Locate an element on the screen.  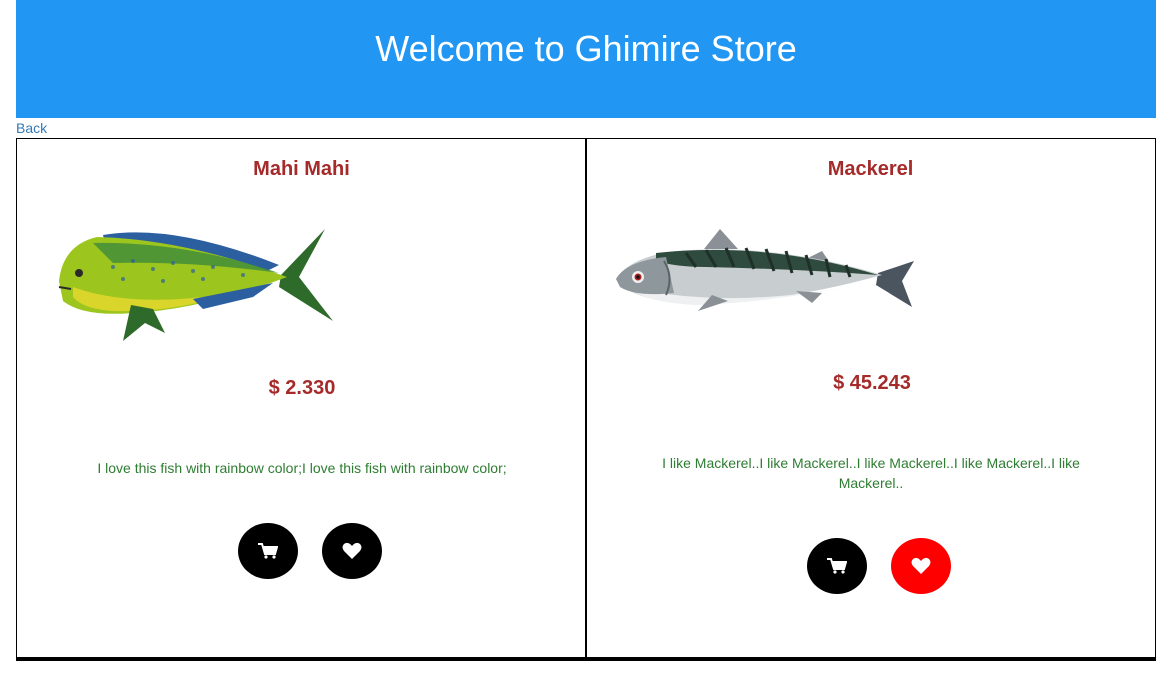
divider is located at coordinates (586, 658).